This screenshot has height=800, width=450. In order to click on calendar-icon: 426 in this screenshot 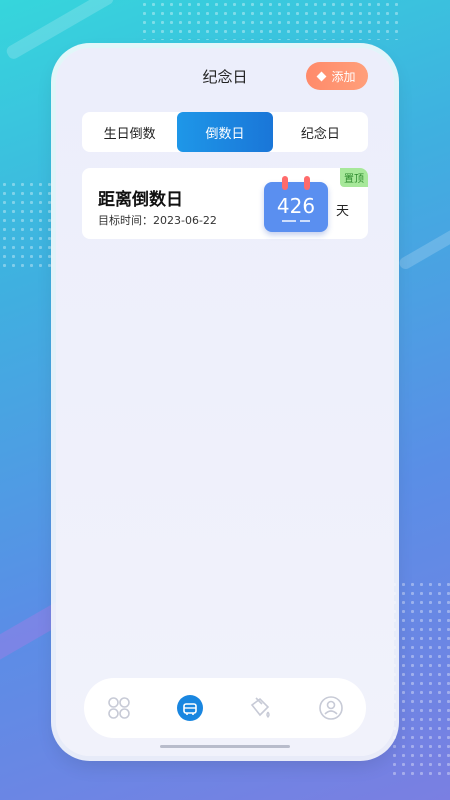, I will do `click(296, 204)`.